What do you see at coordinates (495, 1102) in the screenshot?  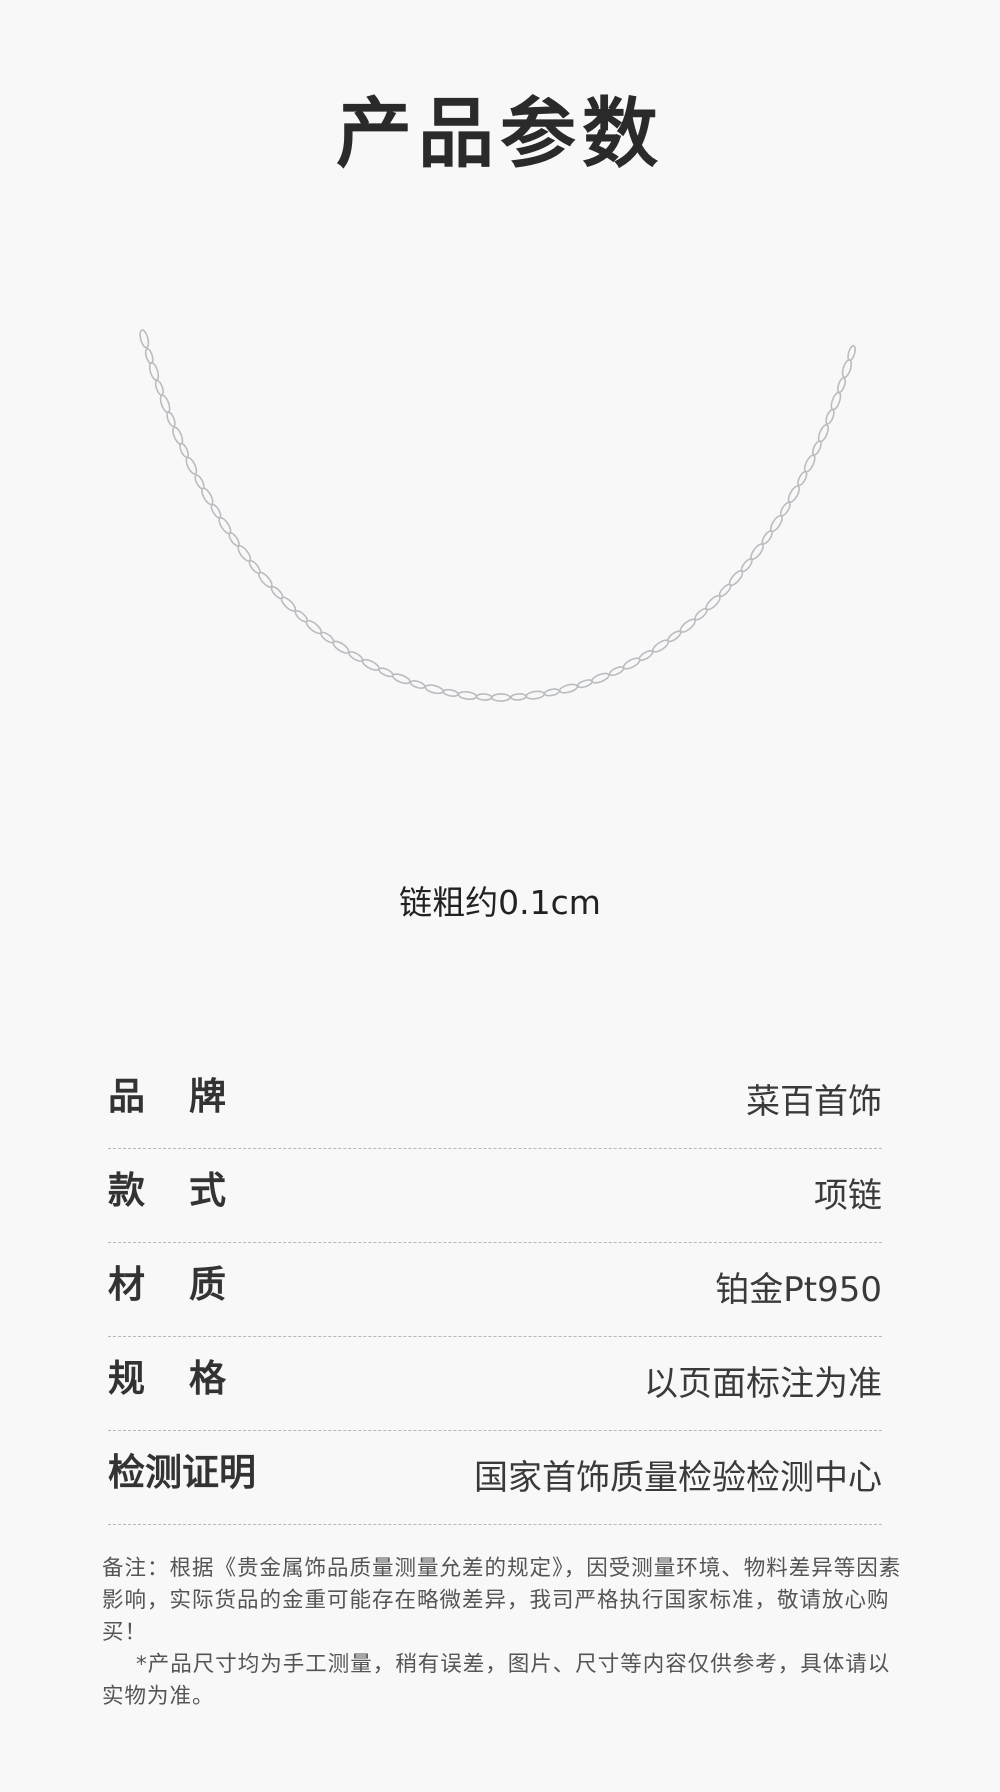 I see `spec-row-brand: 品牌 菜百首饰` at bounding box center [495, 1102].